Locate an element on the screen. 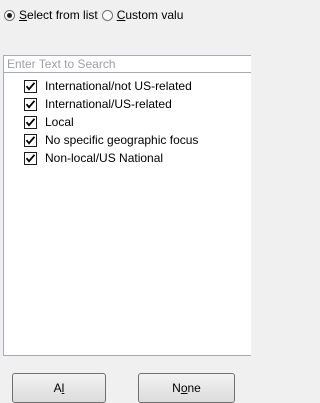 The image size is (320, 403). select-from-list-text: elect from list is located at coordinates (62, 15).